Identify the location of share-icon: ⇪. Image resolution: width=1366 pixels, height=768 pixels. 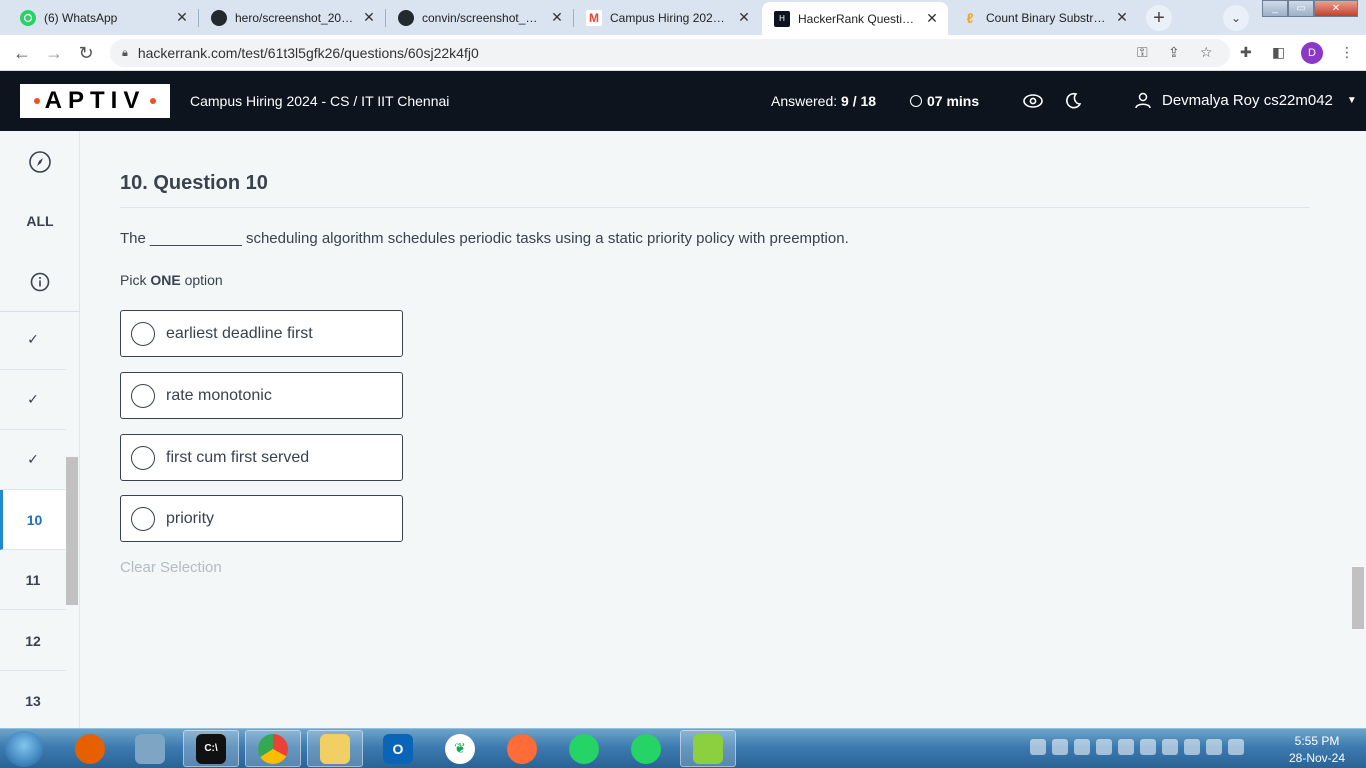
(1174, 52).